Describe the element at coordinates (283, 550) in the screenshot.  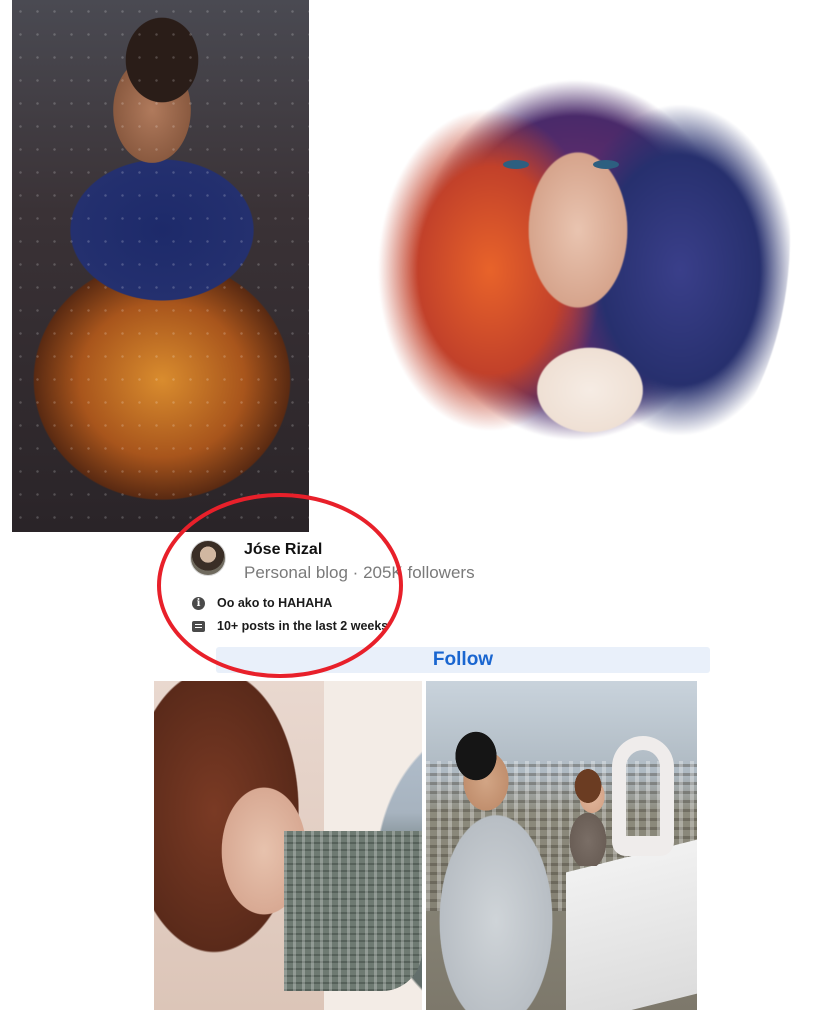
I see `page-name: Jóse Rizal` at that location.